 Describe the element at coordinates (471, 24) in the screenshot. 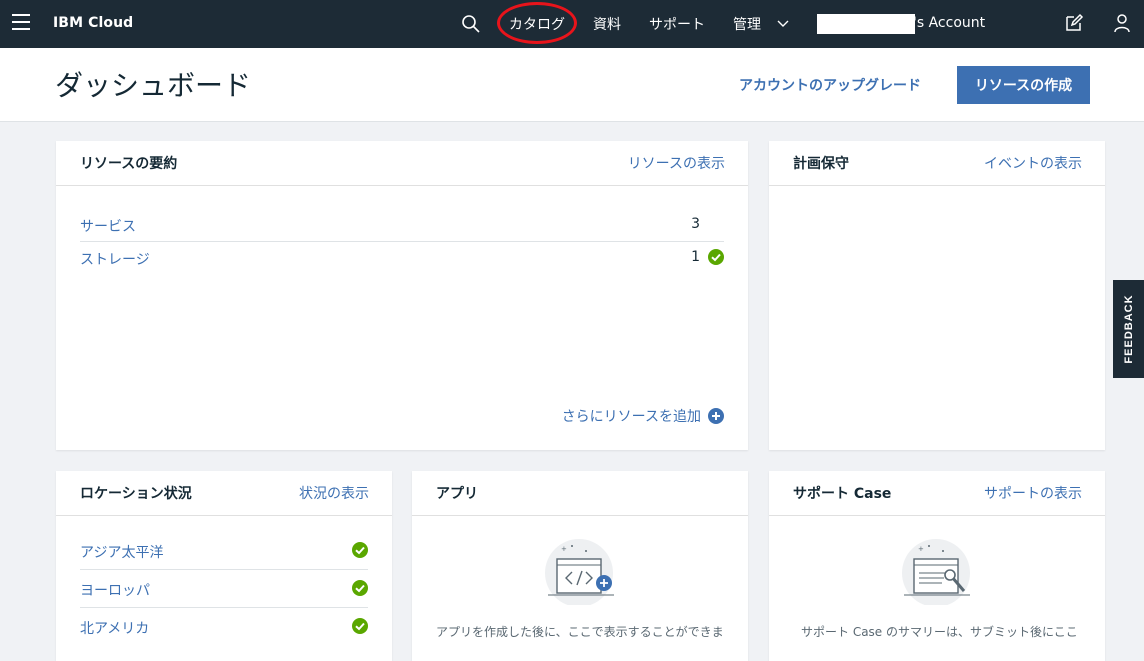

I see `search-icon` at that location.